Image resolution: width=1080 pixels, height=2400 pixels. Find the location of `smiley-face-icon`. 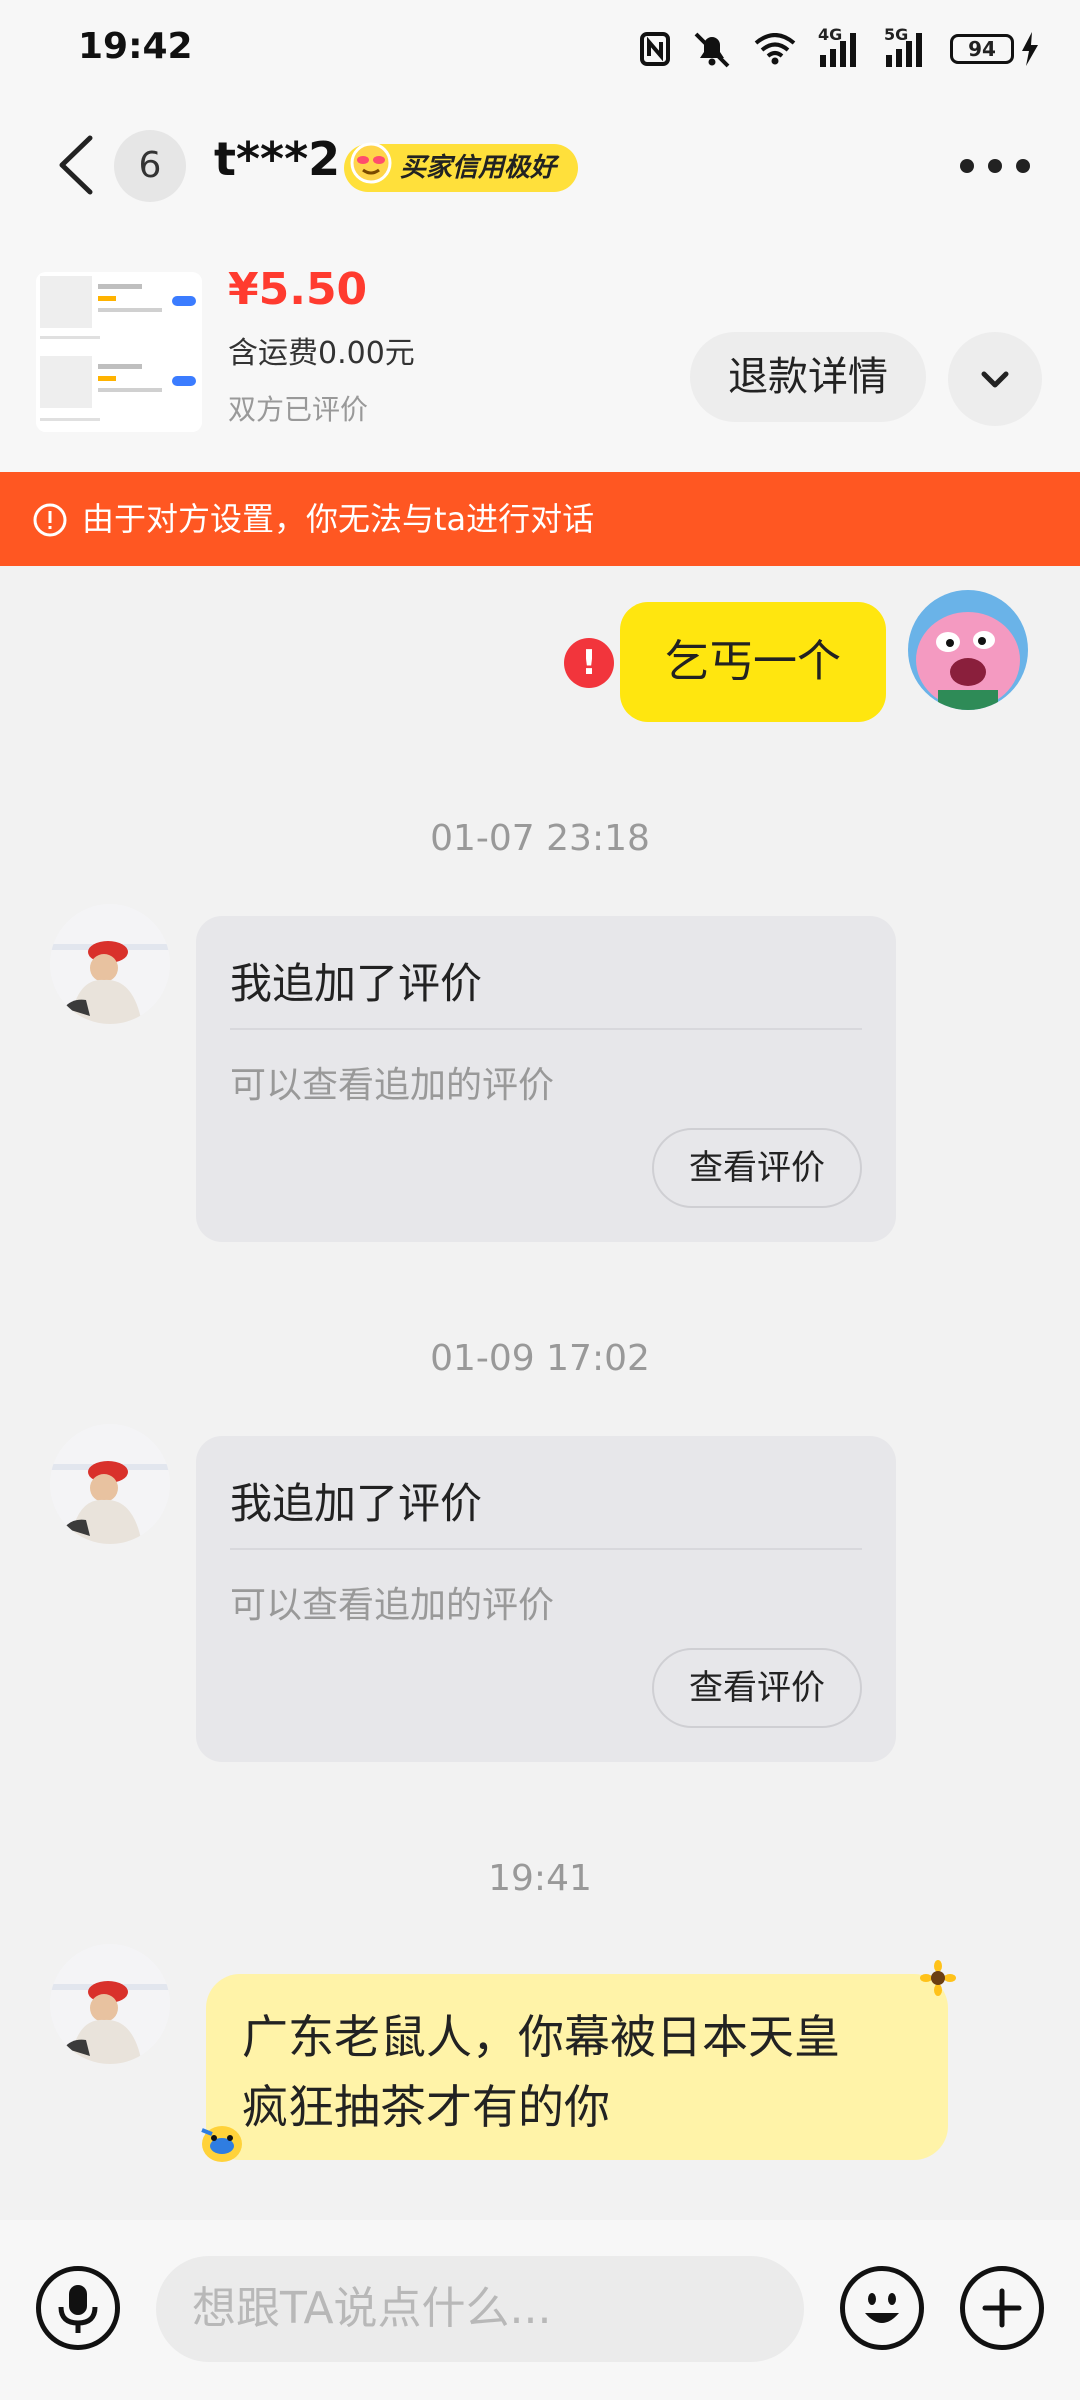

smiley-face-icon is located at coordinates (882, 2308).